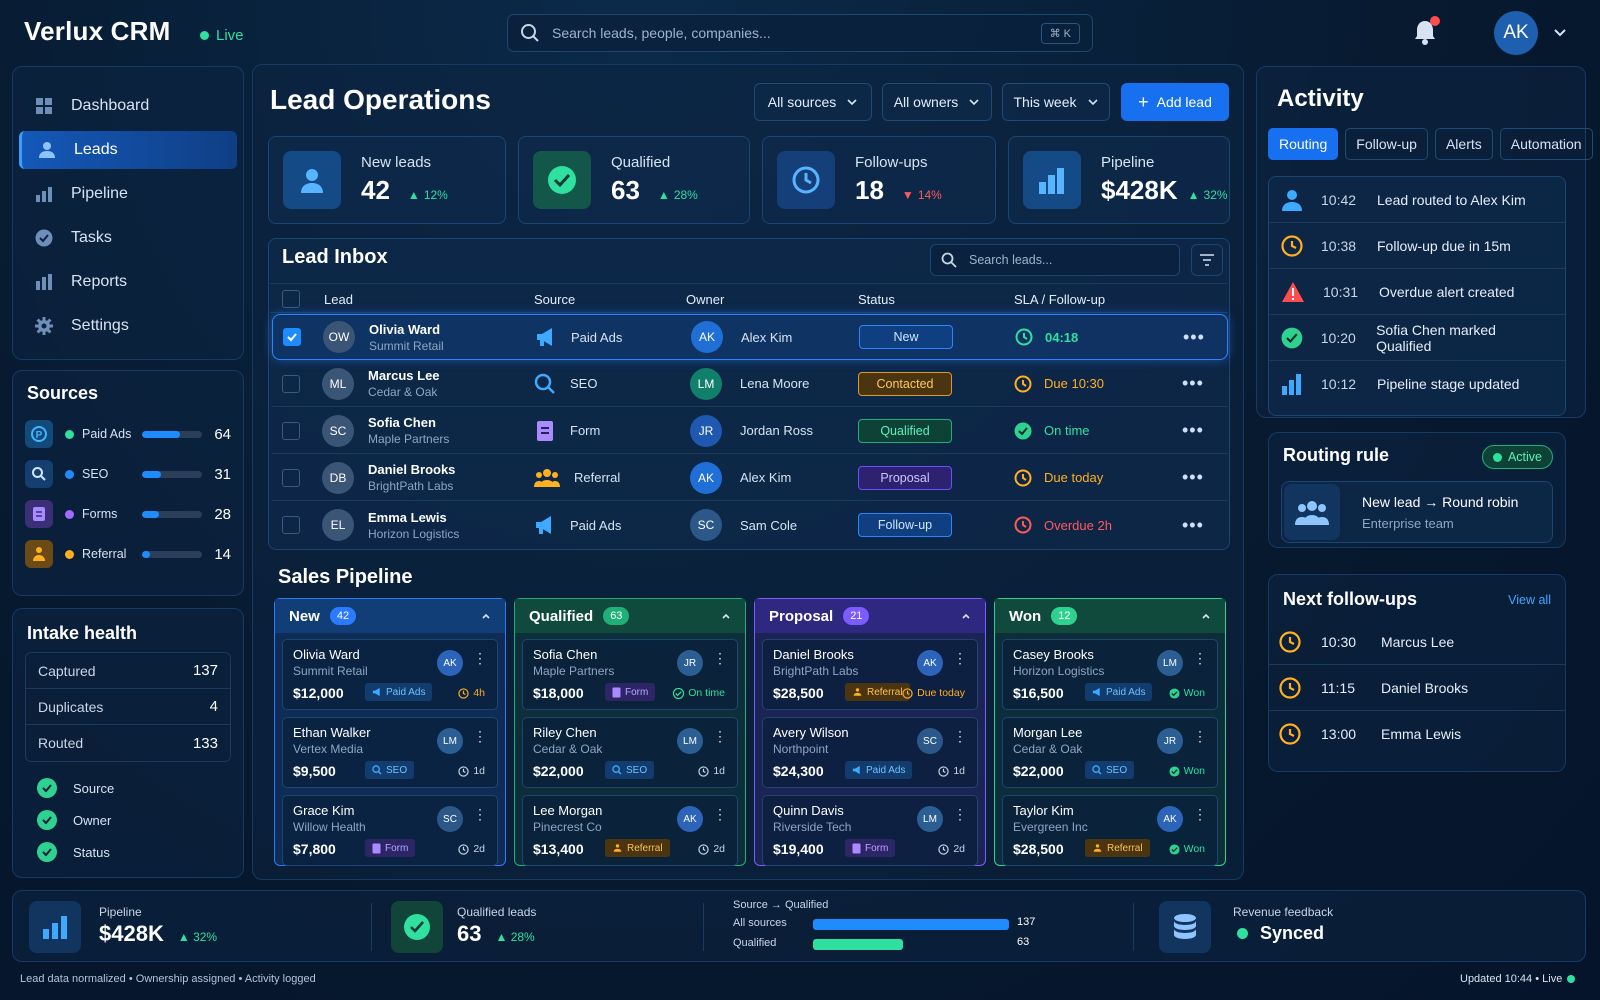  What do you see at coordinates (905, 383) in the screenshot?
I see `status-badge: Contacted` at bounding box center [905, 383].